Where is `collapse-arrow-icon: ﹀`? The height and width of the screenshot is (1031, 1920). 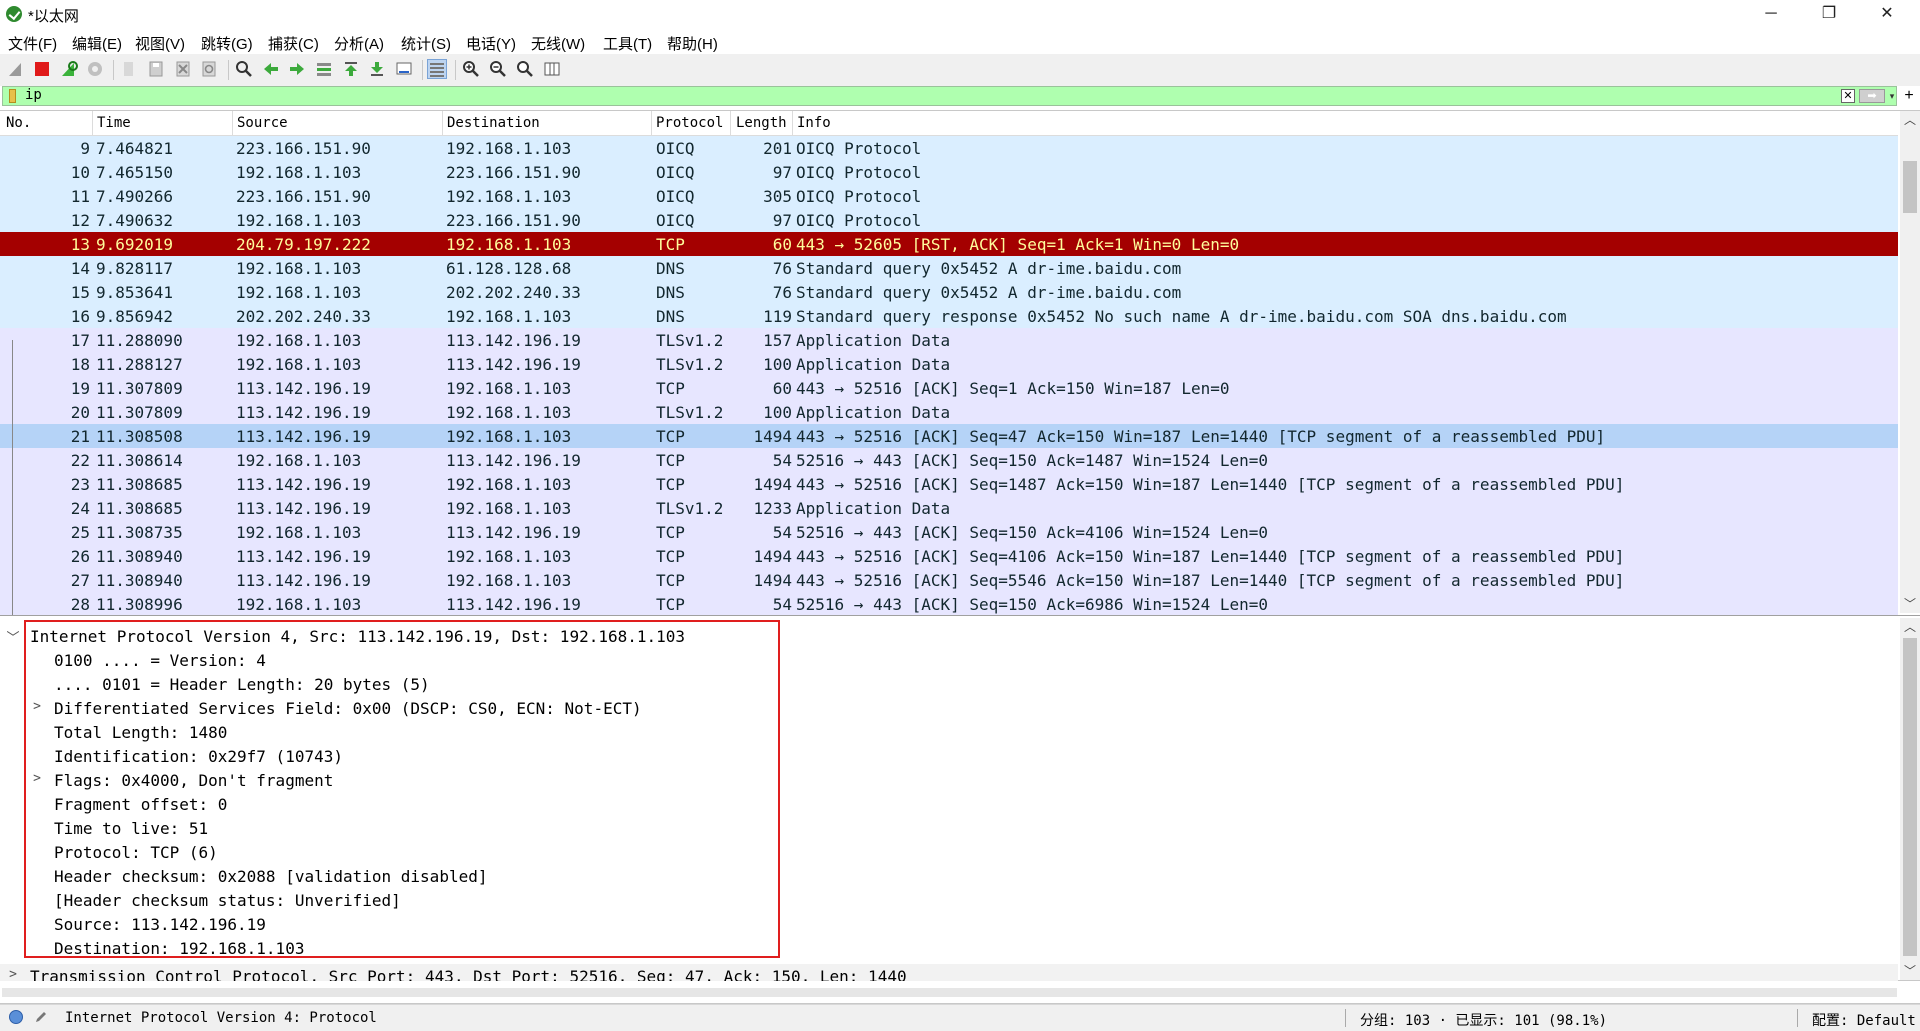
collapse-arrow-icon: ﹀ is located at coordinates (13, 636).